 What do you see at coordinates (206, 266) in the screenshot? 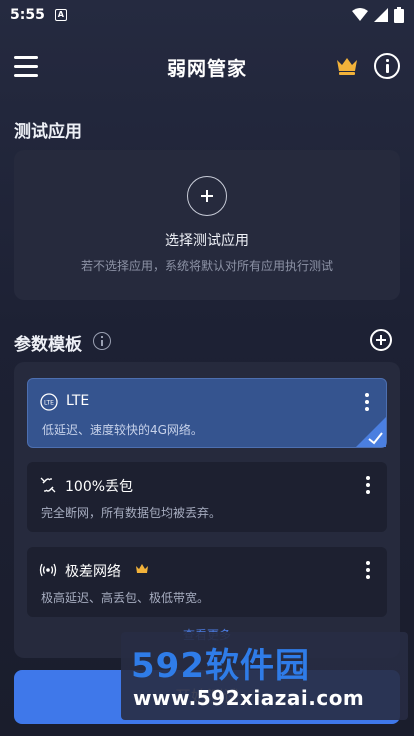
I see `select-app-hint: 若不选择应用，系统将默认对所有应用执行测试` at bounding box center [206, 266].